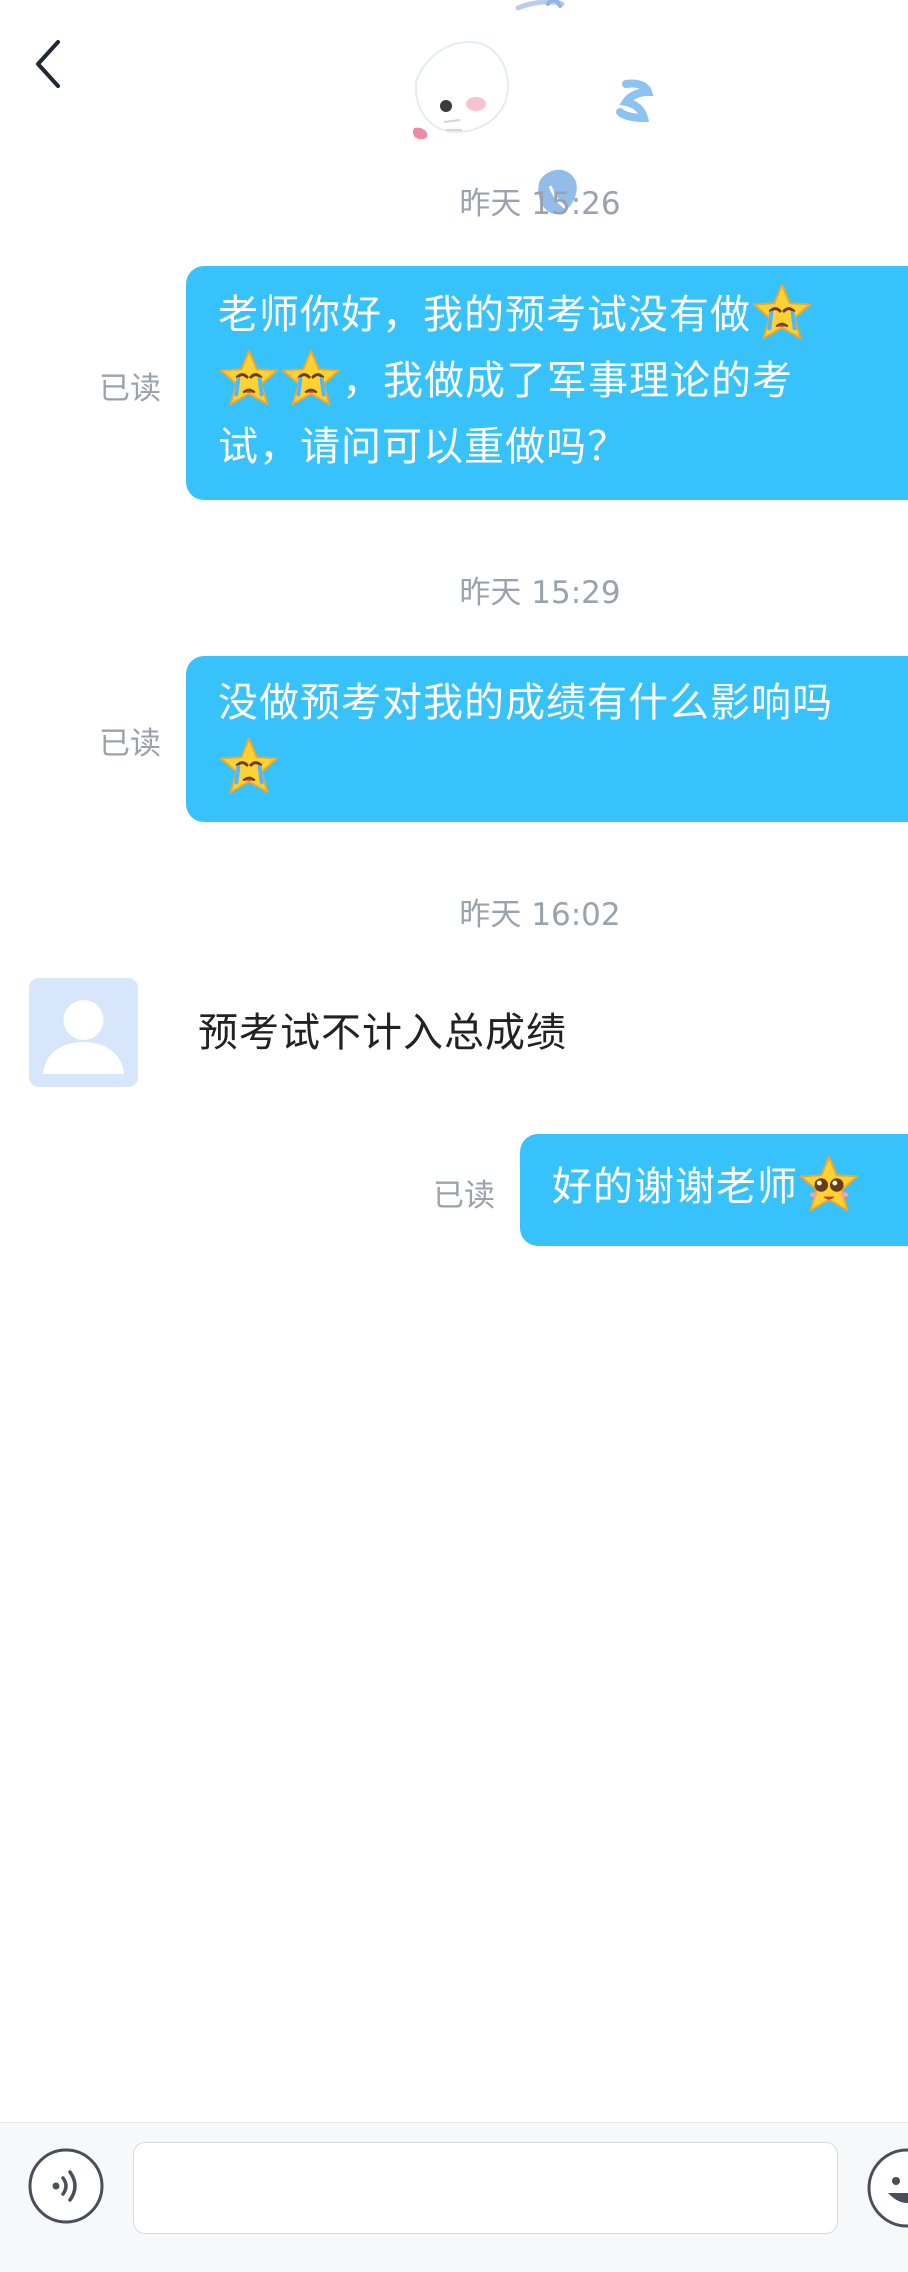 Image resolution: width=908 pixels, height=2272 pixels. I want to click on incoming-message-text: 预考试不计入总成绩, so click(382, 1029).